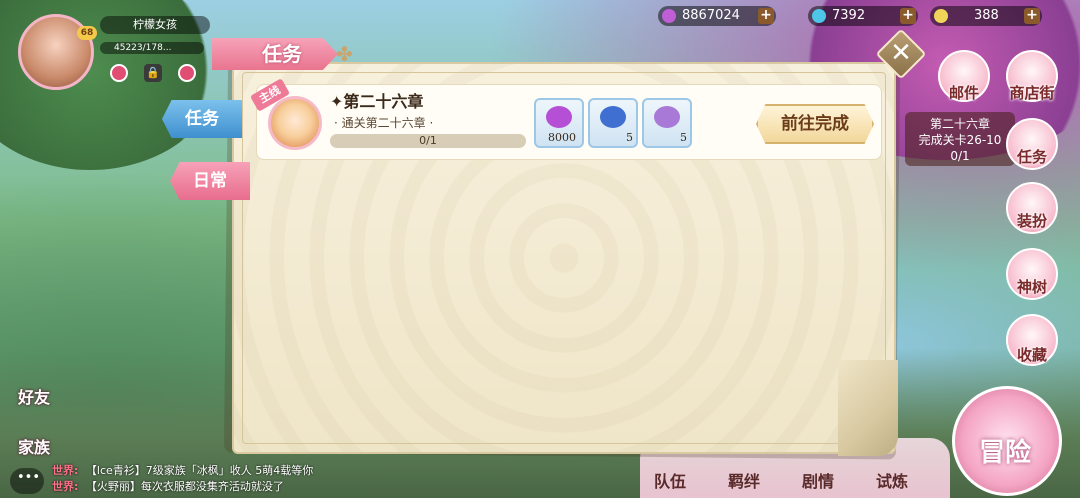 Image resolution: width=1080 pixels, height=498 pixels. What do you see at coordinates (908, 16) in the screenshot?
I see `add-energy-button: +` at bounding box center [908, 16].